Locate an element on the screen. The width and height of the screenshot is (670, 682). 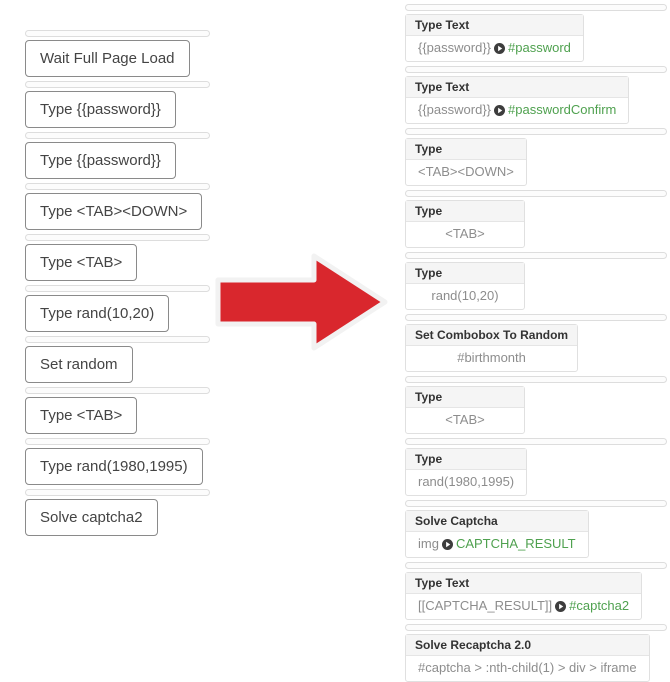
step-card: Set Combobox To Random #birthmonth is located at coordinates (492, 348).